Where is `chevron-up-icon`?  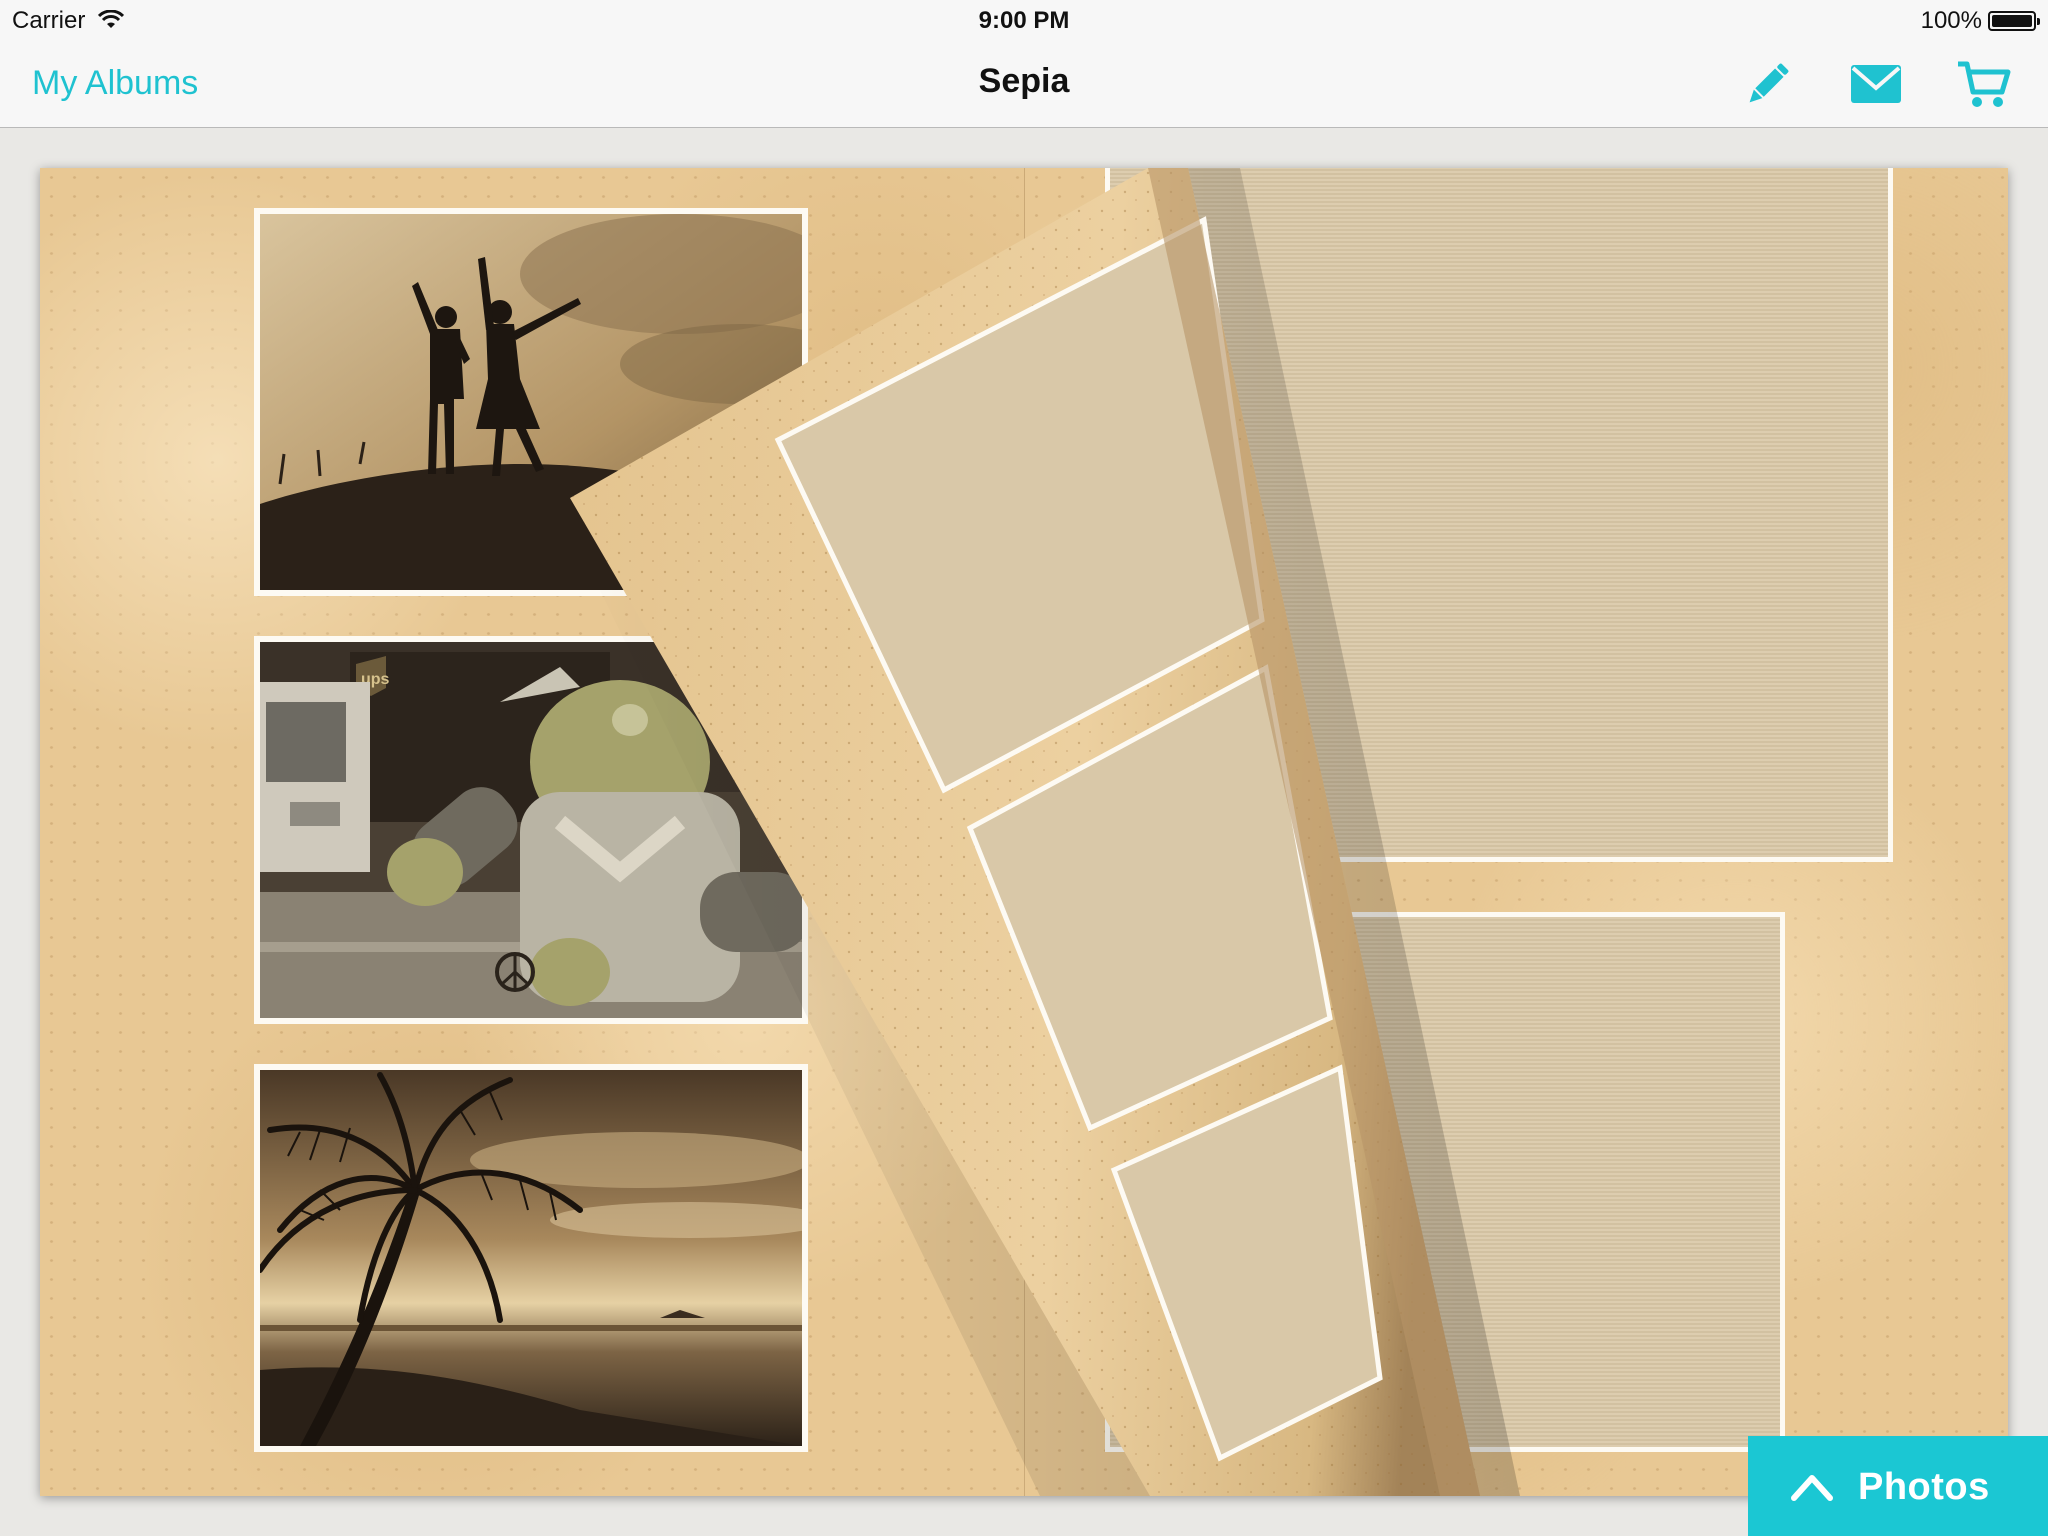 chevron-up-icon is located at coordinates (1812, 1488).